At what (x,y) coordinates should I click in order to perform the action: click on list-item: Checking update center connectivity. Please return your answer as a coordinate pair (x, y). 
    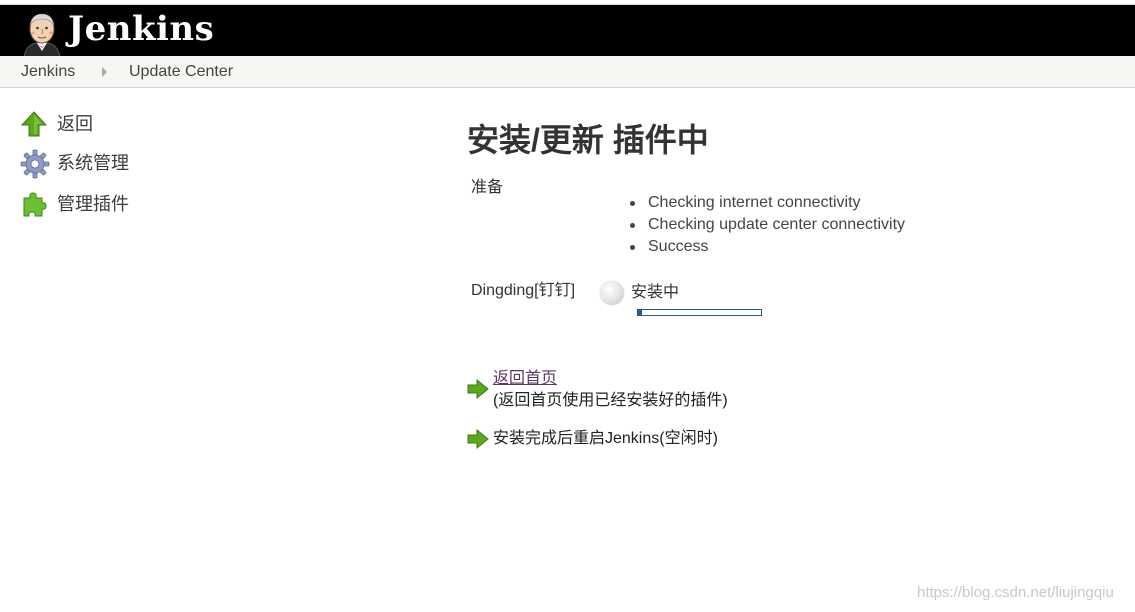
    Looking at the image, I should click on (766, 225).